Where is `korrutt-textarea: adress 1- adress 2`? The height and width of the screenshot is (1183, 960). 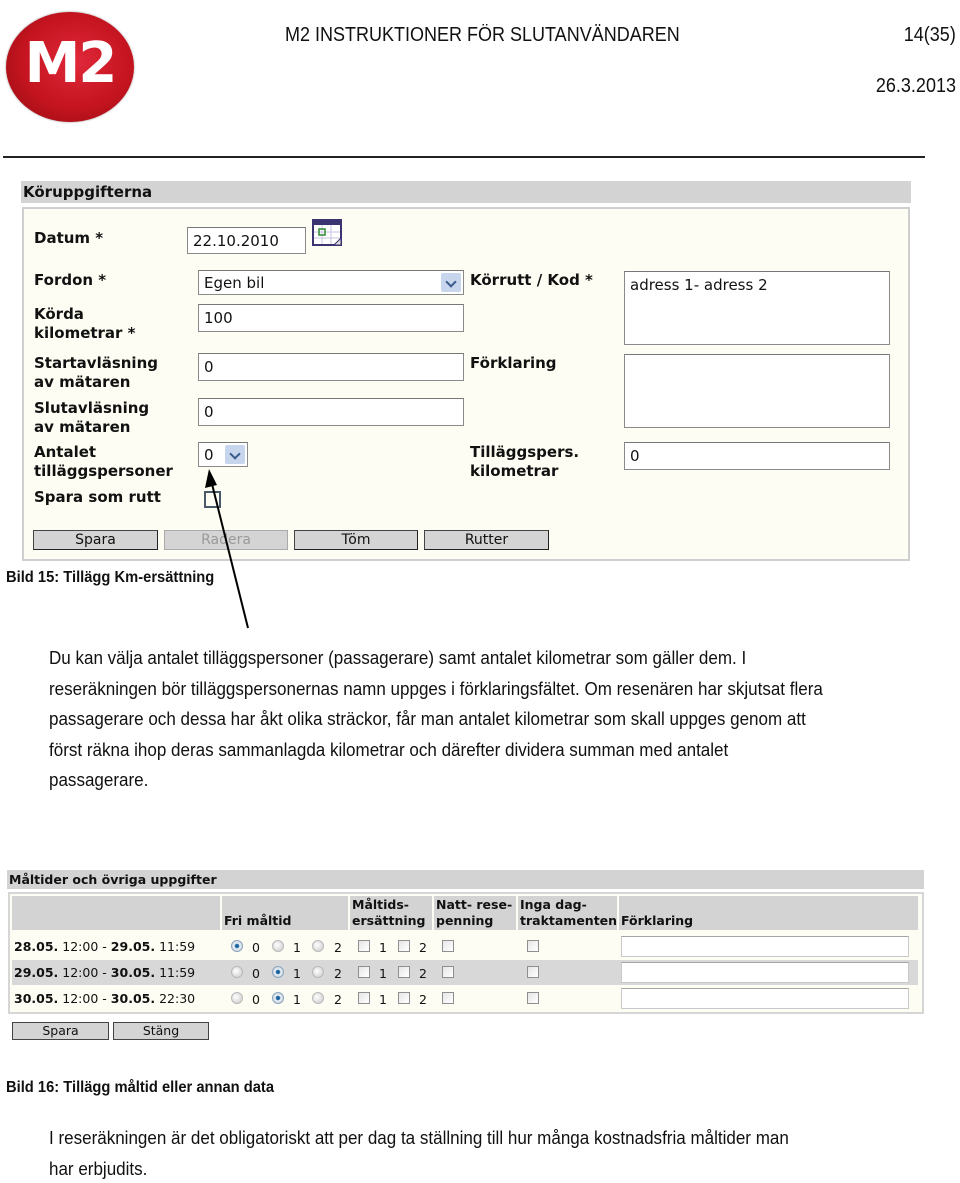
korrutt-textarea: adress 1- adress 2 is located at coordinates (757, 308).